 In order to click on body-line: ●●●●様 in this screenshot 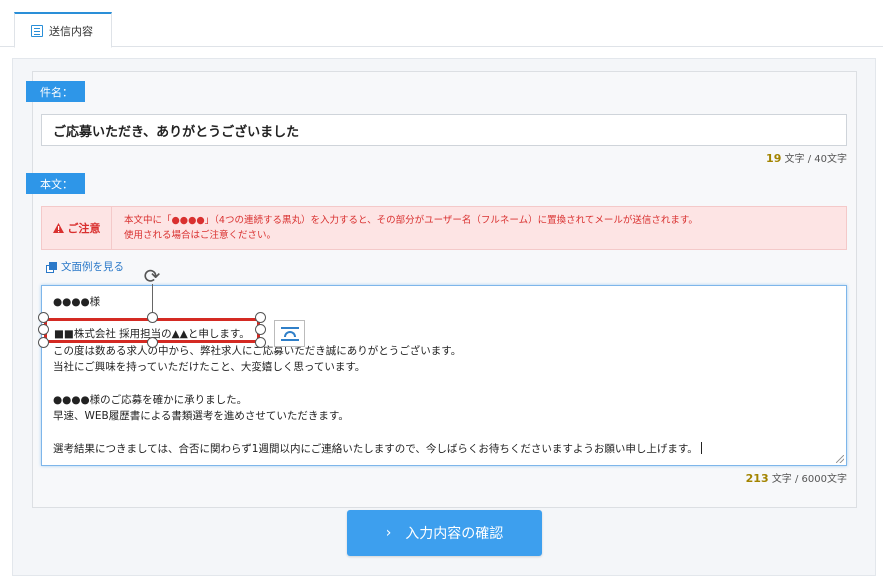, I will do `click(77, 302)`.